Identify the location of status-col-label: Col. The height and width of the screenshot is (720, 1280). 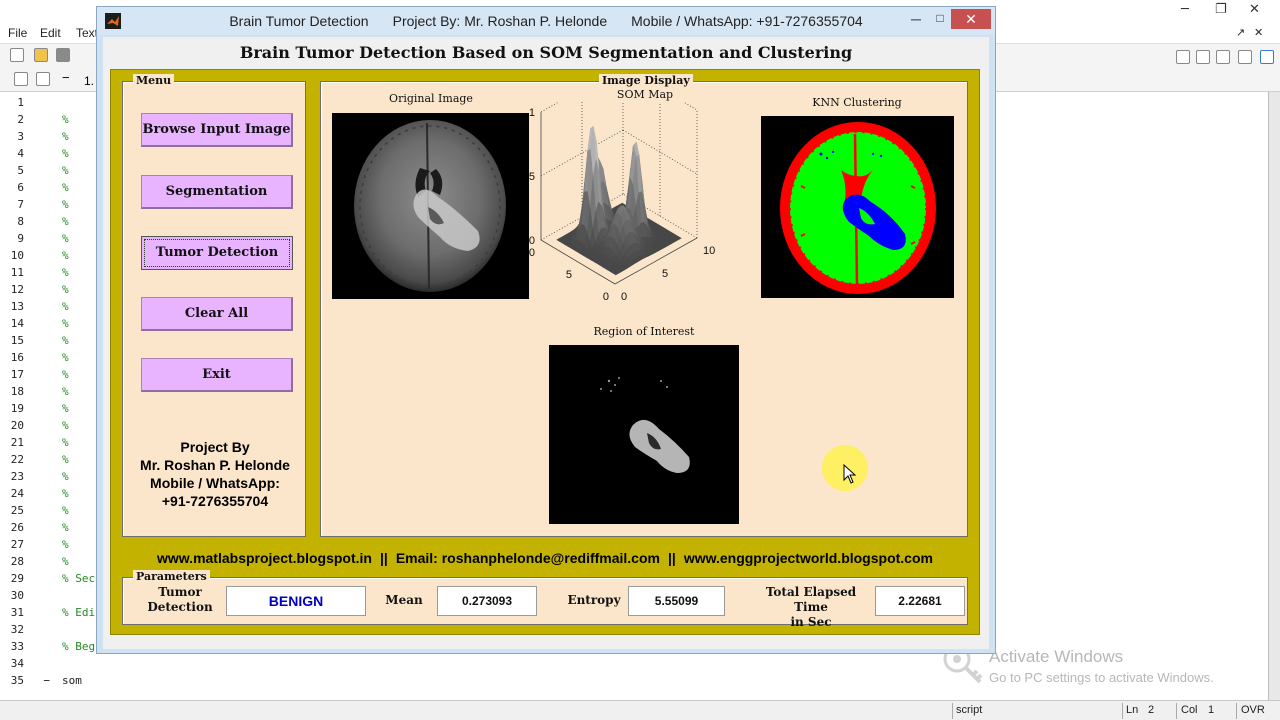
(1189, 710).